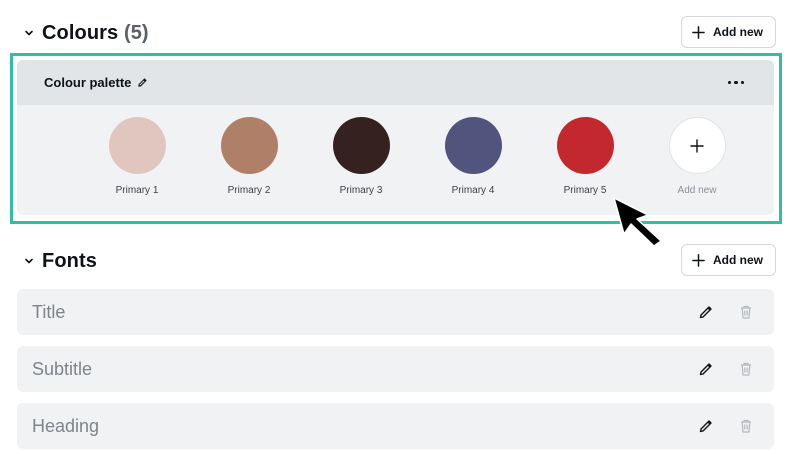 Image resolution: width=800 pixels, height=450 pixels. I want to click on add-swatch-button: Add new, so click(697, 156).